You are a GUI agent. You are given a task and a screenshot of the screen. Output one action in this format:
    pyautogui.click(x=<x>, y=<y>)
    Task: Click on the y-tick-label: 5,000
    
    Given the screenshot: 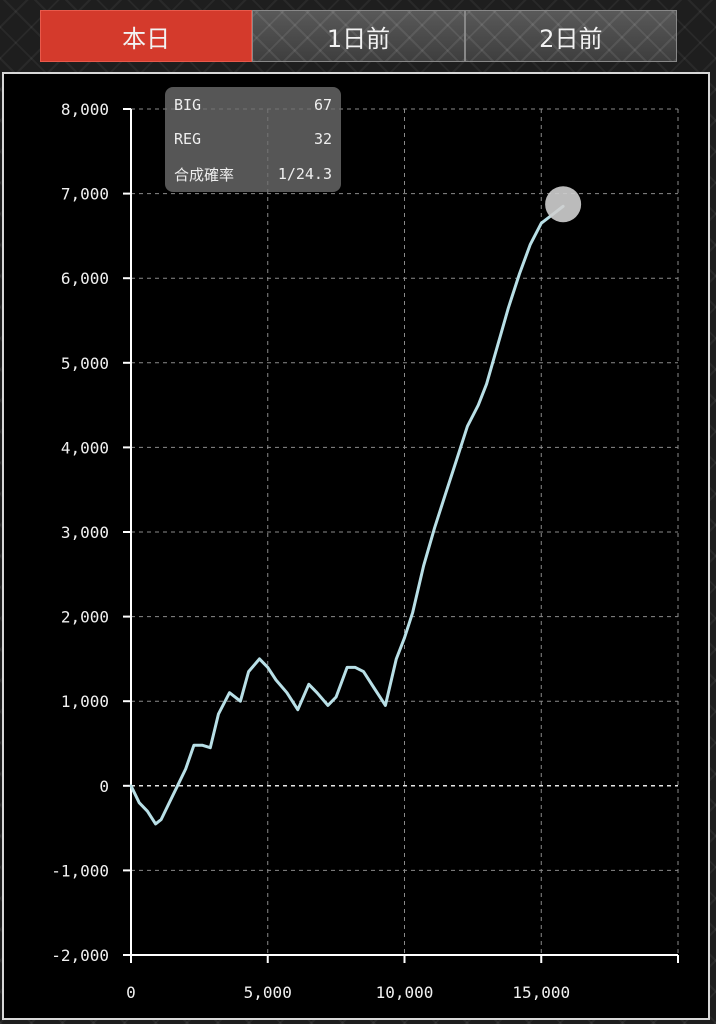 What is the action you would take?
    pyautogui.click(x=85, y=363)
    